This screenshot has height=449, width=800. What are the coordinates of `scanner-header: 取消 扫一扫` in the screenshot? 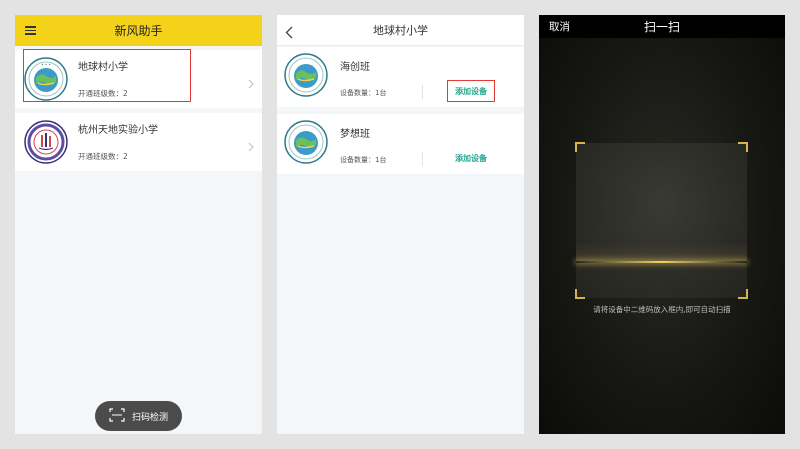 It's located at (662, 26).